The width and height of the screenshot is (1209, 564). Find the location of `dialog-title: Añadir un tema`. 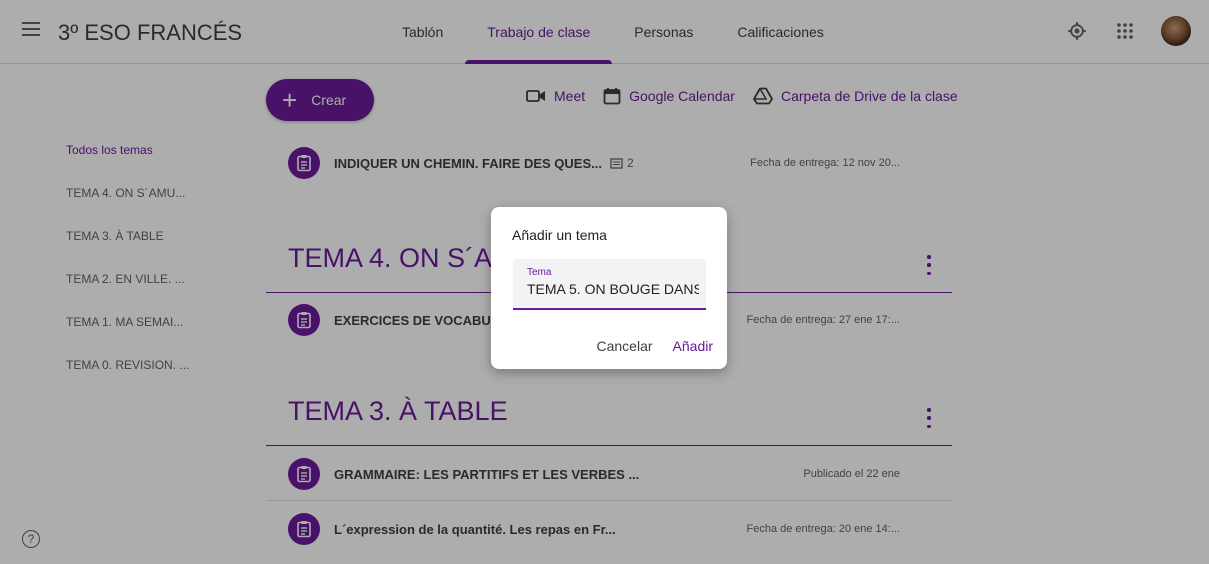

dialog-title: Añadir un tema is located at coordinates (559, 235).